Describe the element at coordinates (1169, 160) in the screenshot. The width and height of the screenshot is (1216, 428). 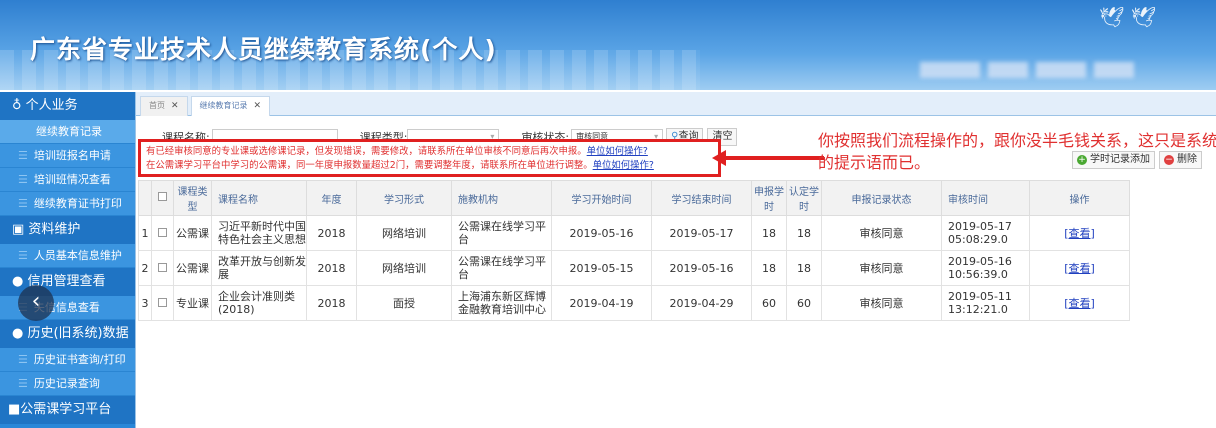
I see `minus-icon: −` at that location.